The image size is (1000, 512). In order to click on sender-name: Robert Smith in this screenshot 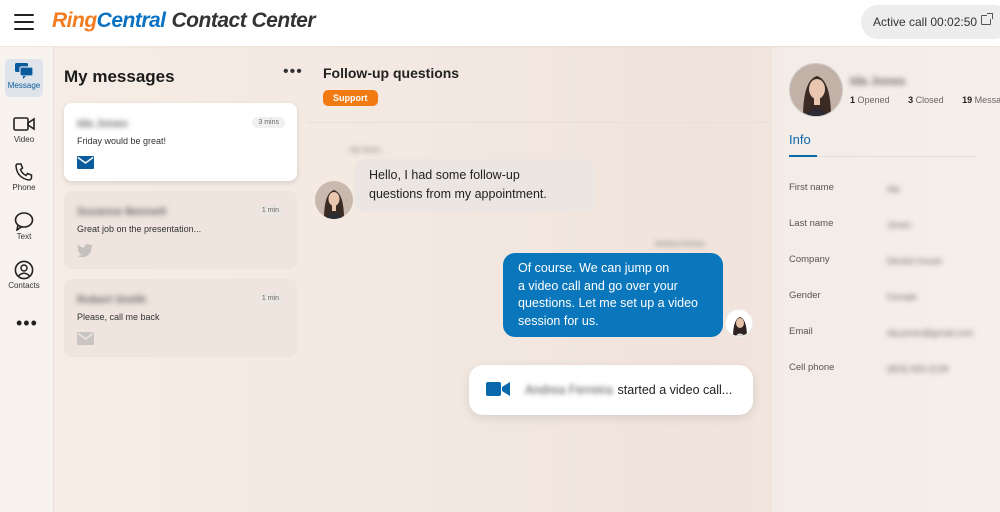, I will do `click(112, 300)`.